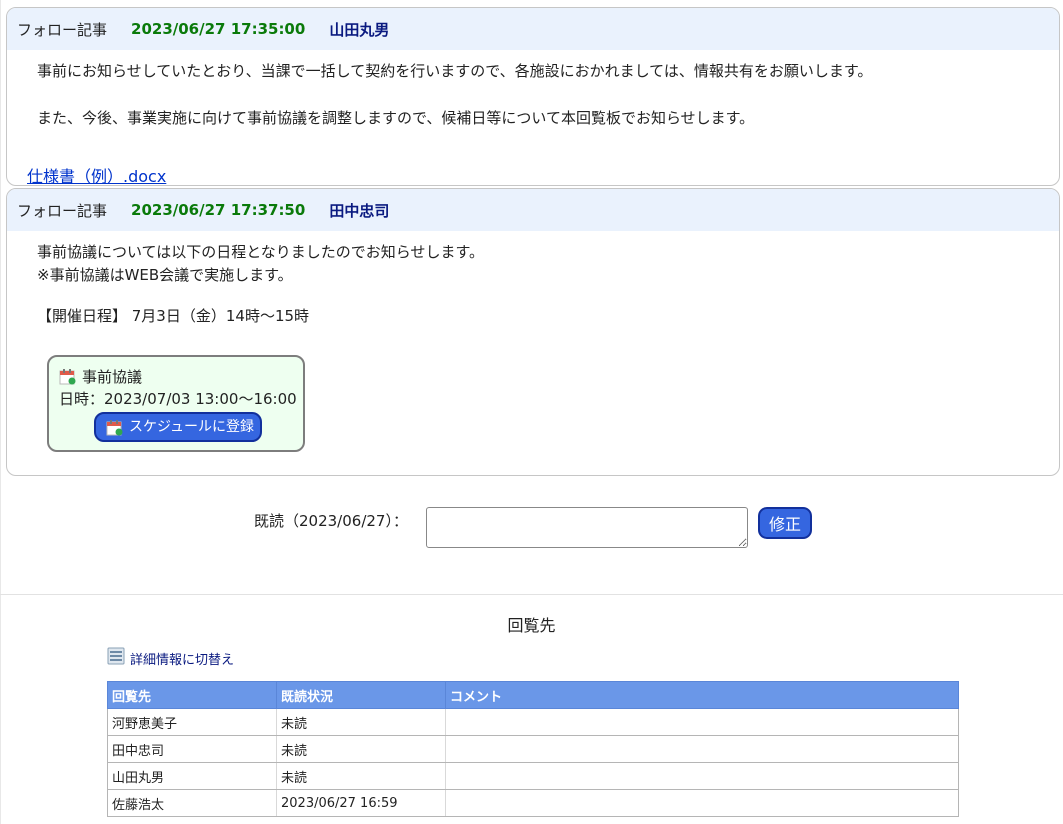 Image resolution: width=1063 pixels, height=824 pixels. Describe the element at coordinates (587, 527) in the screenshot. I see `comment-input` at that location.